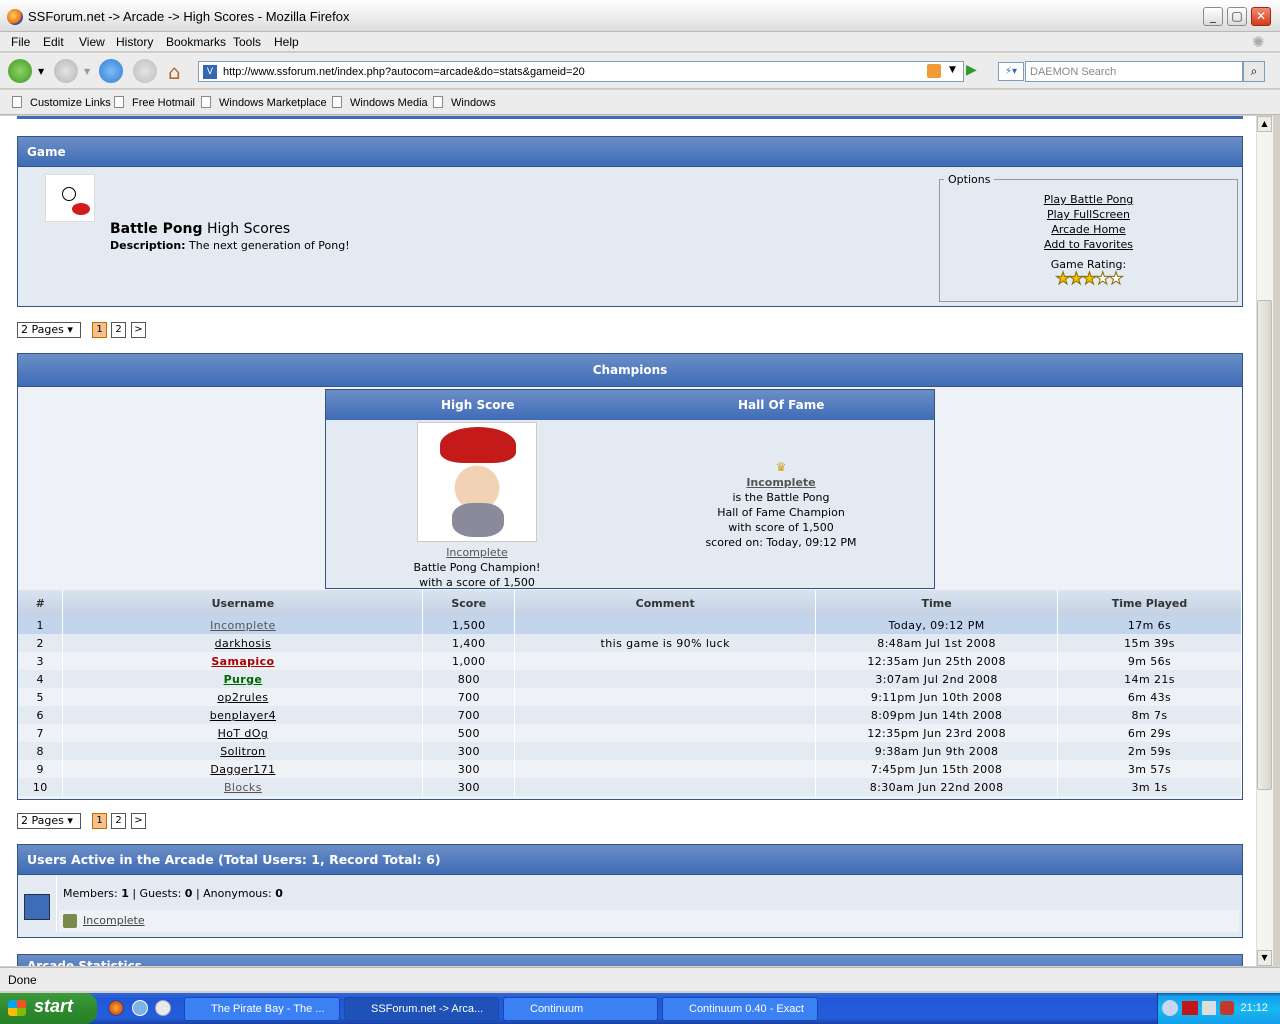  I want to click on bookmark-free-hotmail: Free Hotmail, so click(154, 102).